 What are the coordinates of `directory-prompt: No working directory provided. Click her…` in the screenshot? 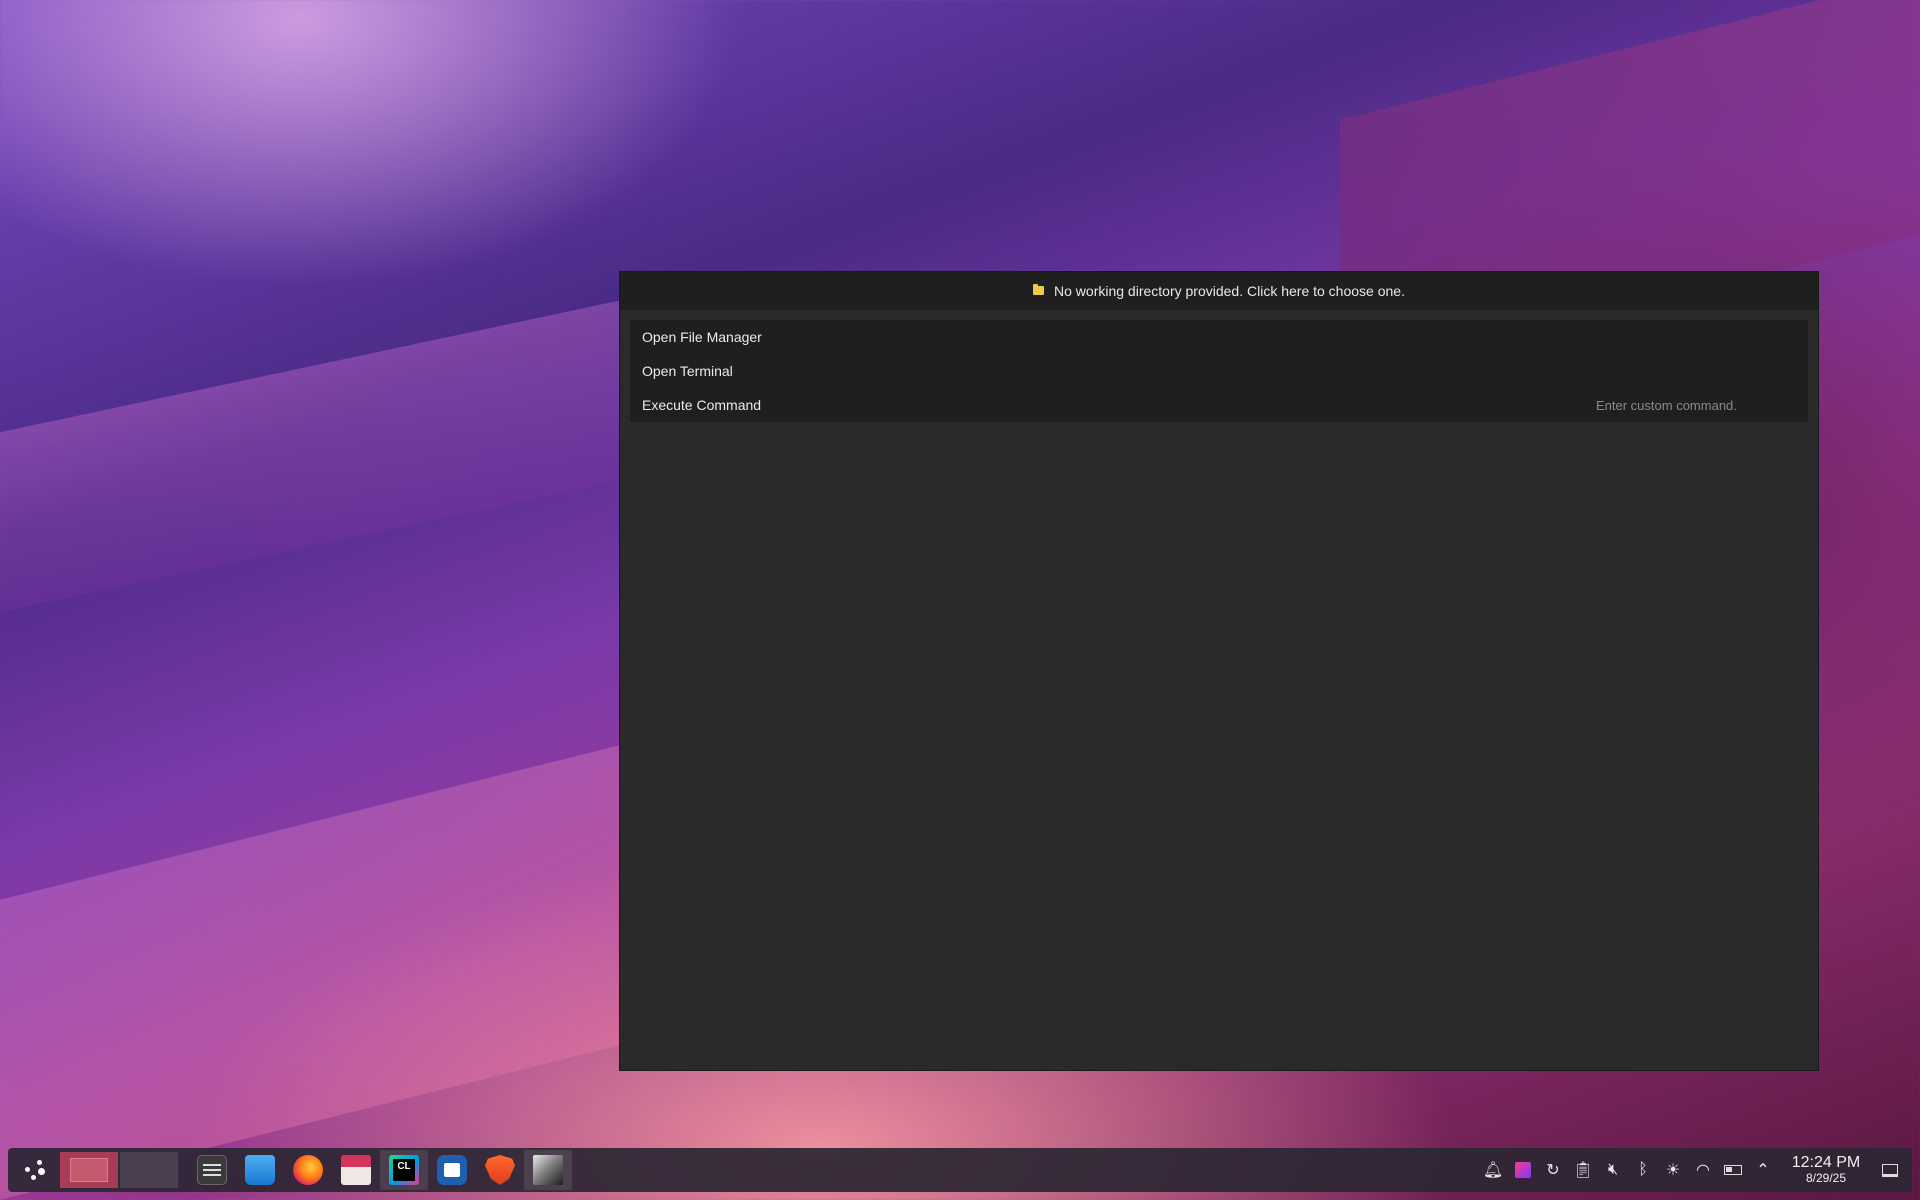 It's located at (1229, 291).